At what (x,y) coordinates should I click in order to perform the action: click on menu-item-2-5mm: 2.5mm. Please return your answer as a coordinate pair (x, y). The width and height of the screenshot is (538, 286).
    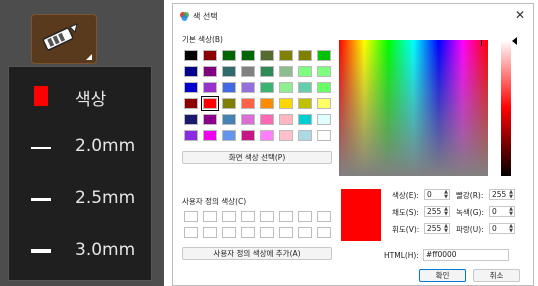
    Looking at the image, I should click on (80, 199).